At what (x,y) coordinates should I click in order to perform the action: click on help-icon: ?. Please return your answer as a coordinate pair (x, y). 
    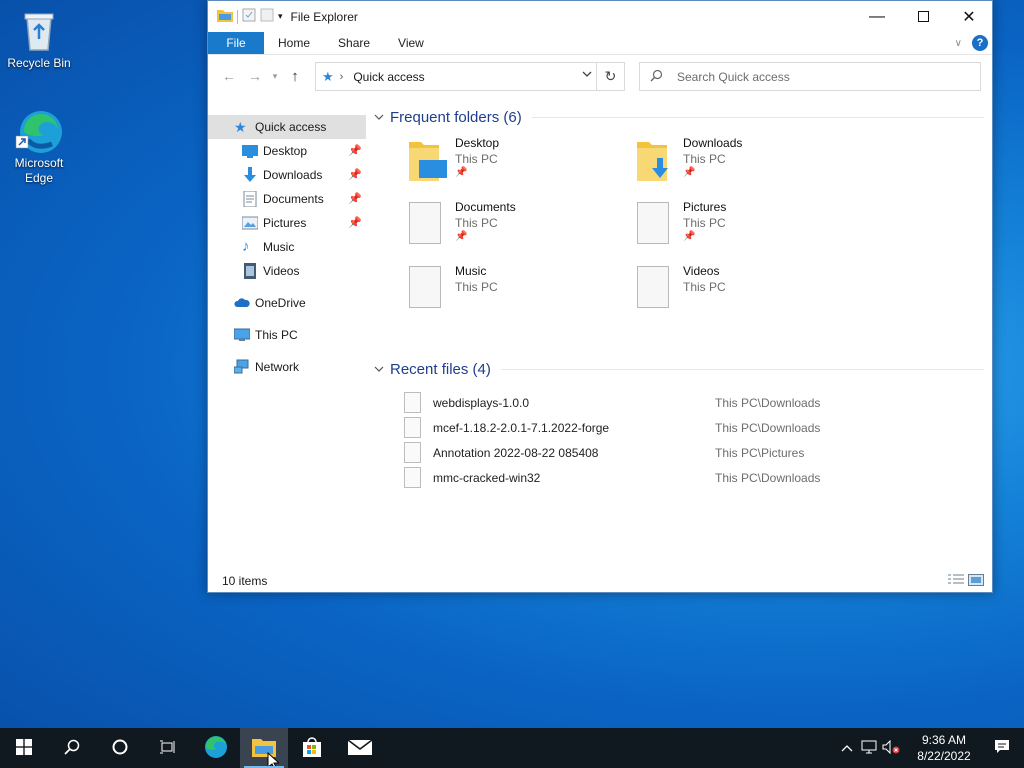
    Looking at the image, I should click on (980, 43).